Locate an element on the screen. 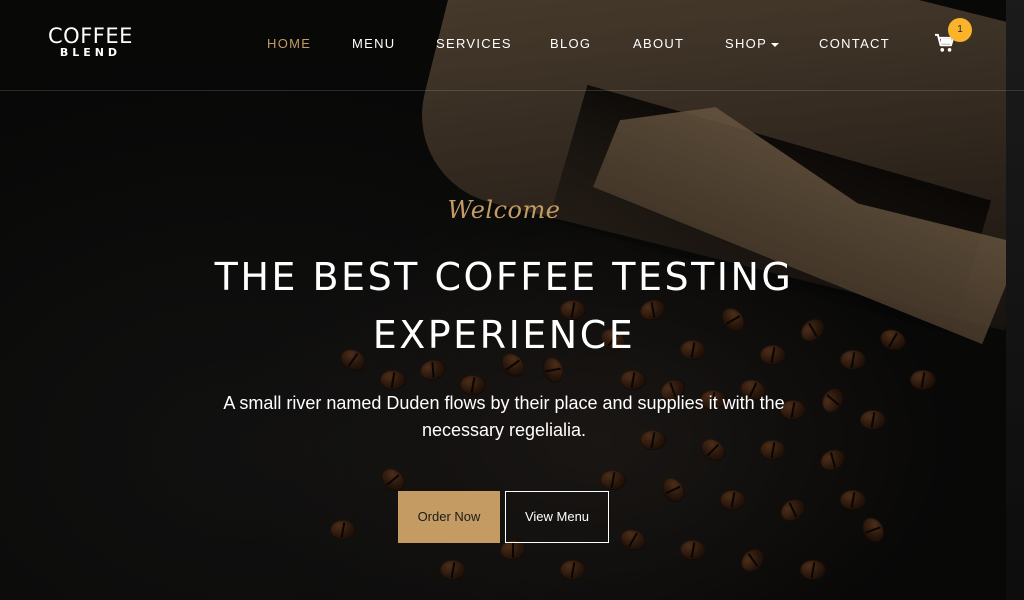 The width and height of the screenshot is (1024, 600). nav-item-home: HOME is located at coordinates (289, 43).